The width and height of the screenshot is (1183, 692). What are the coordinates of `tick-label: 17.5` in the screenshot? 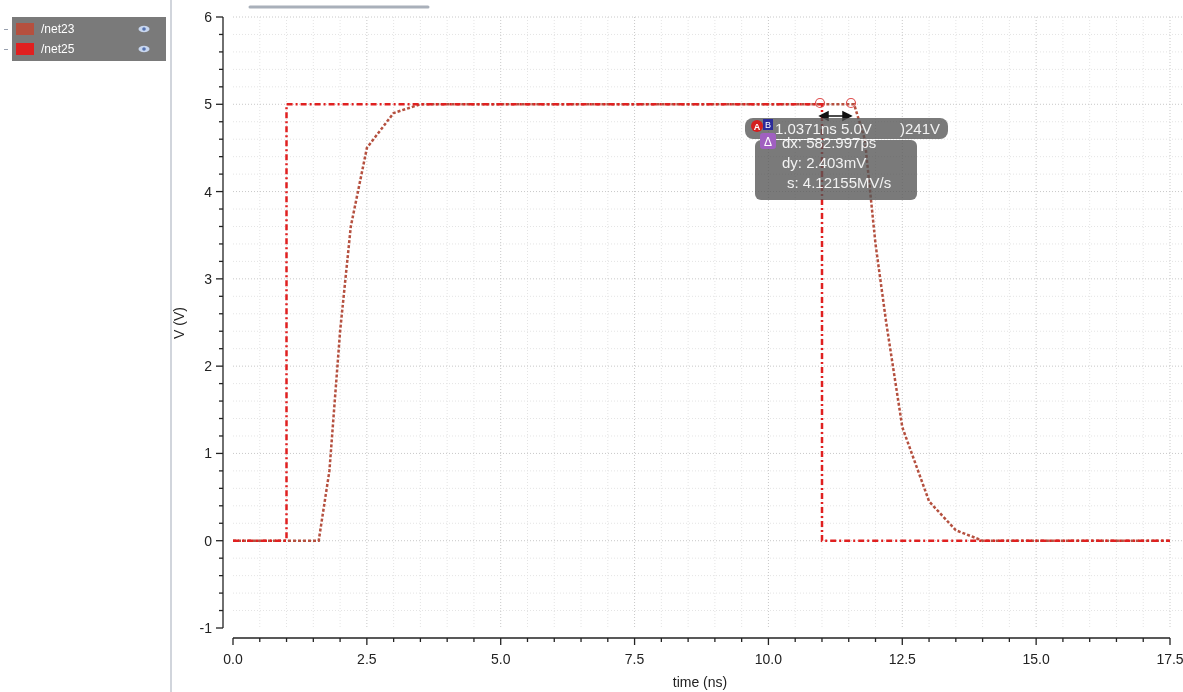 It's located at (1169, 659).